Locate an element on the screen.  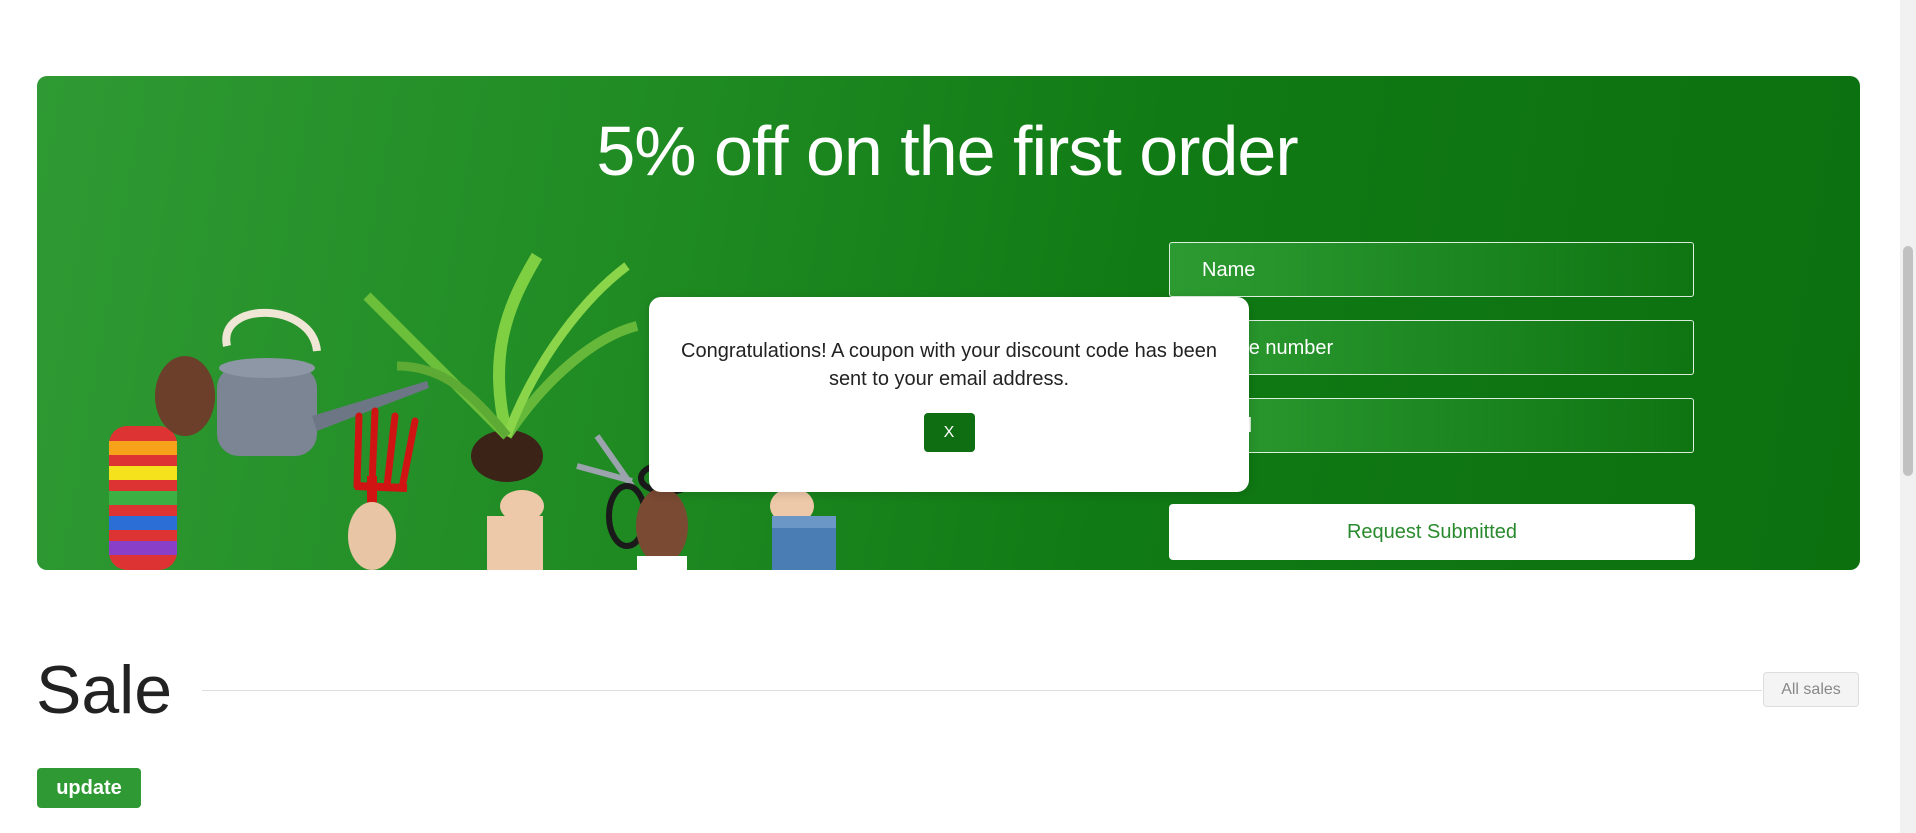
sale-heading: Sale is located at coordinates (104, 690).